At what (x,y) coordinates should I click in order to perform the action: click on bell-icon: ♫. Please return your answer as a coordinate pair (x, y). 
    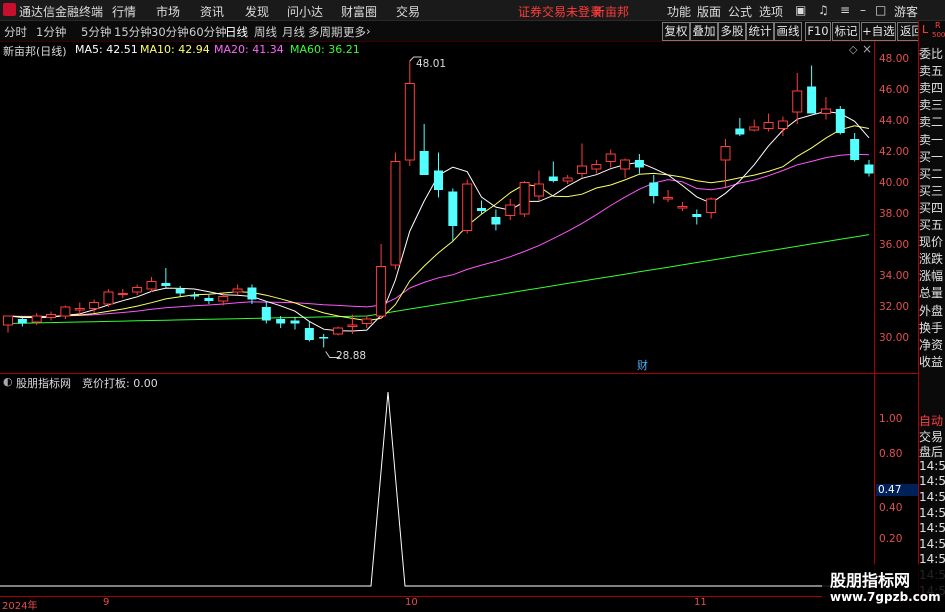
    Looking at the image, I should click on (823, 10).